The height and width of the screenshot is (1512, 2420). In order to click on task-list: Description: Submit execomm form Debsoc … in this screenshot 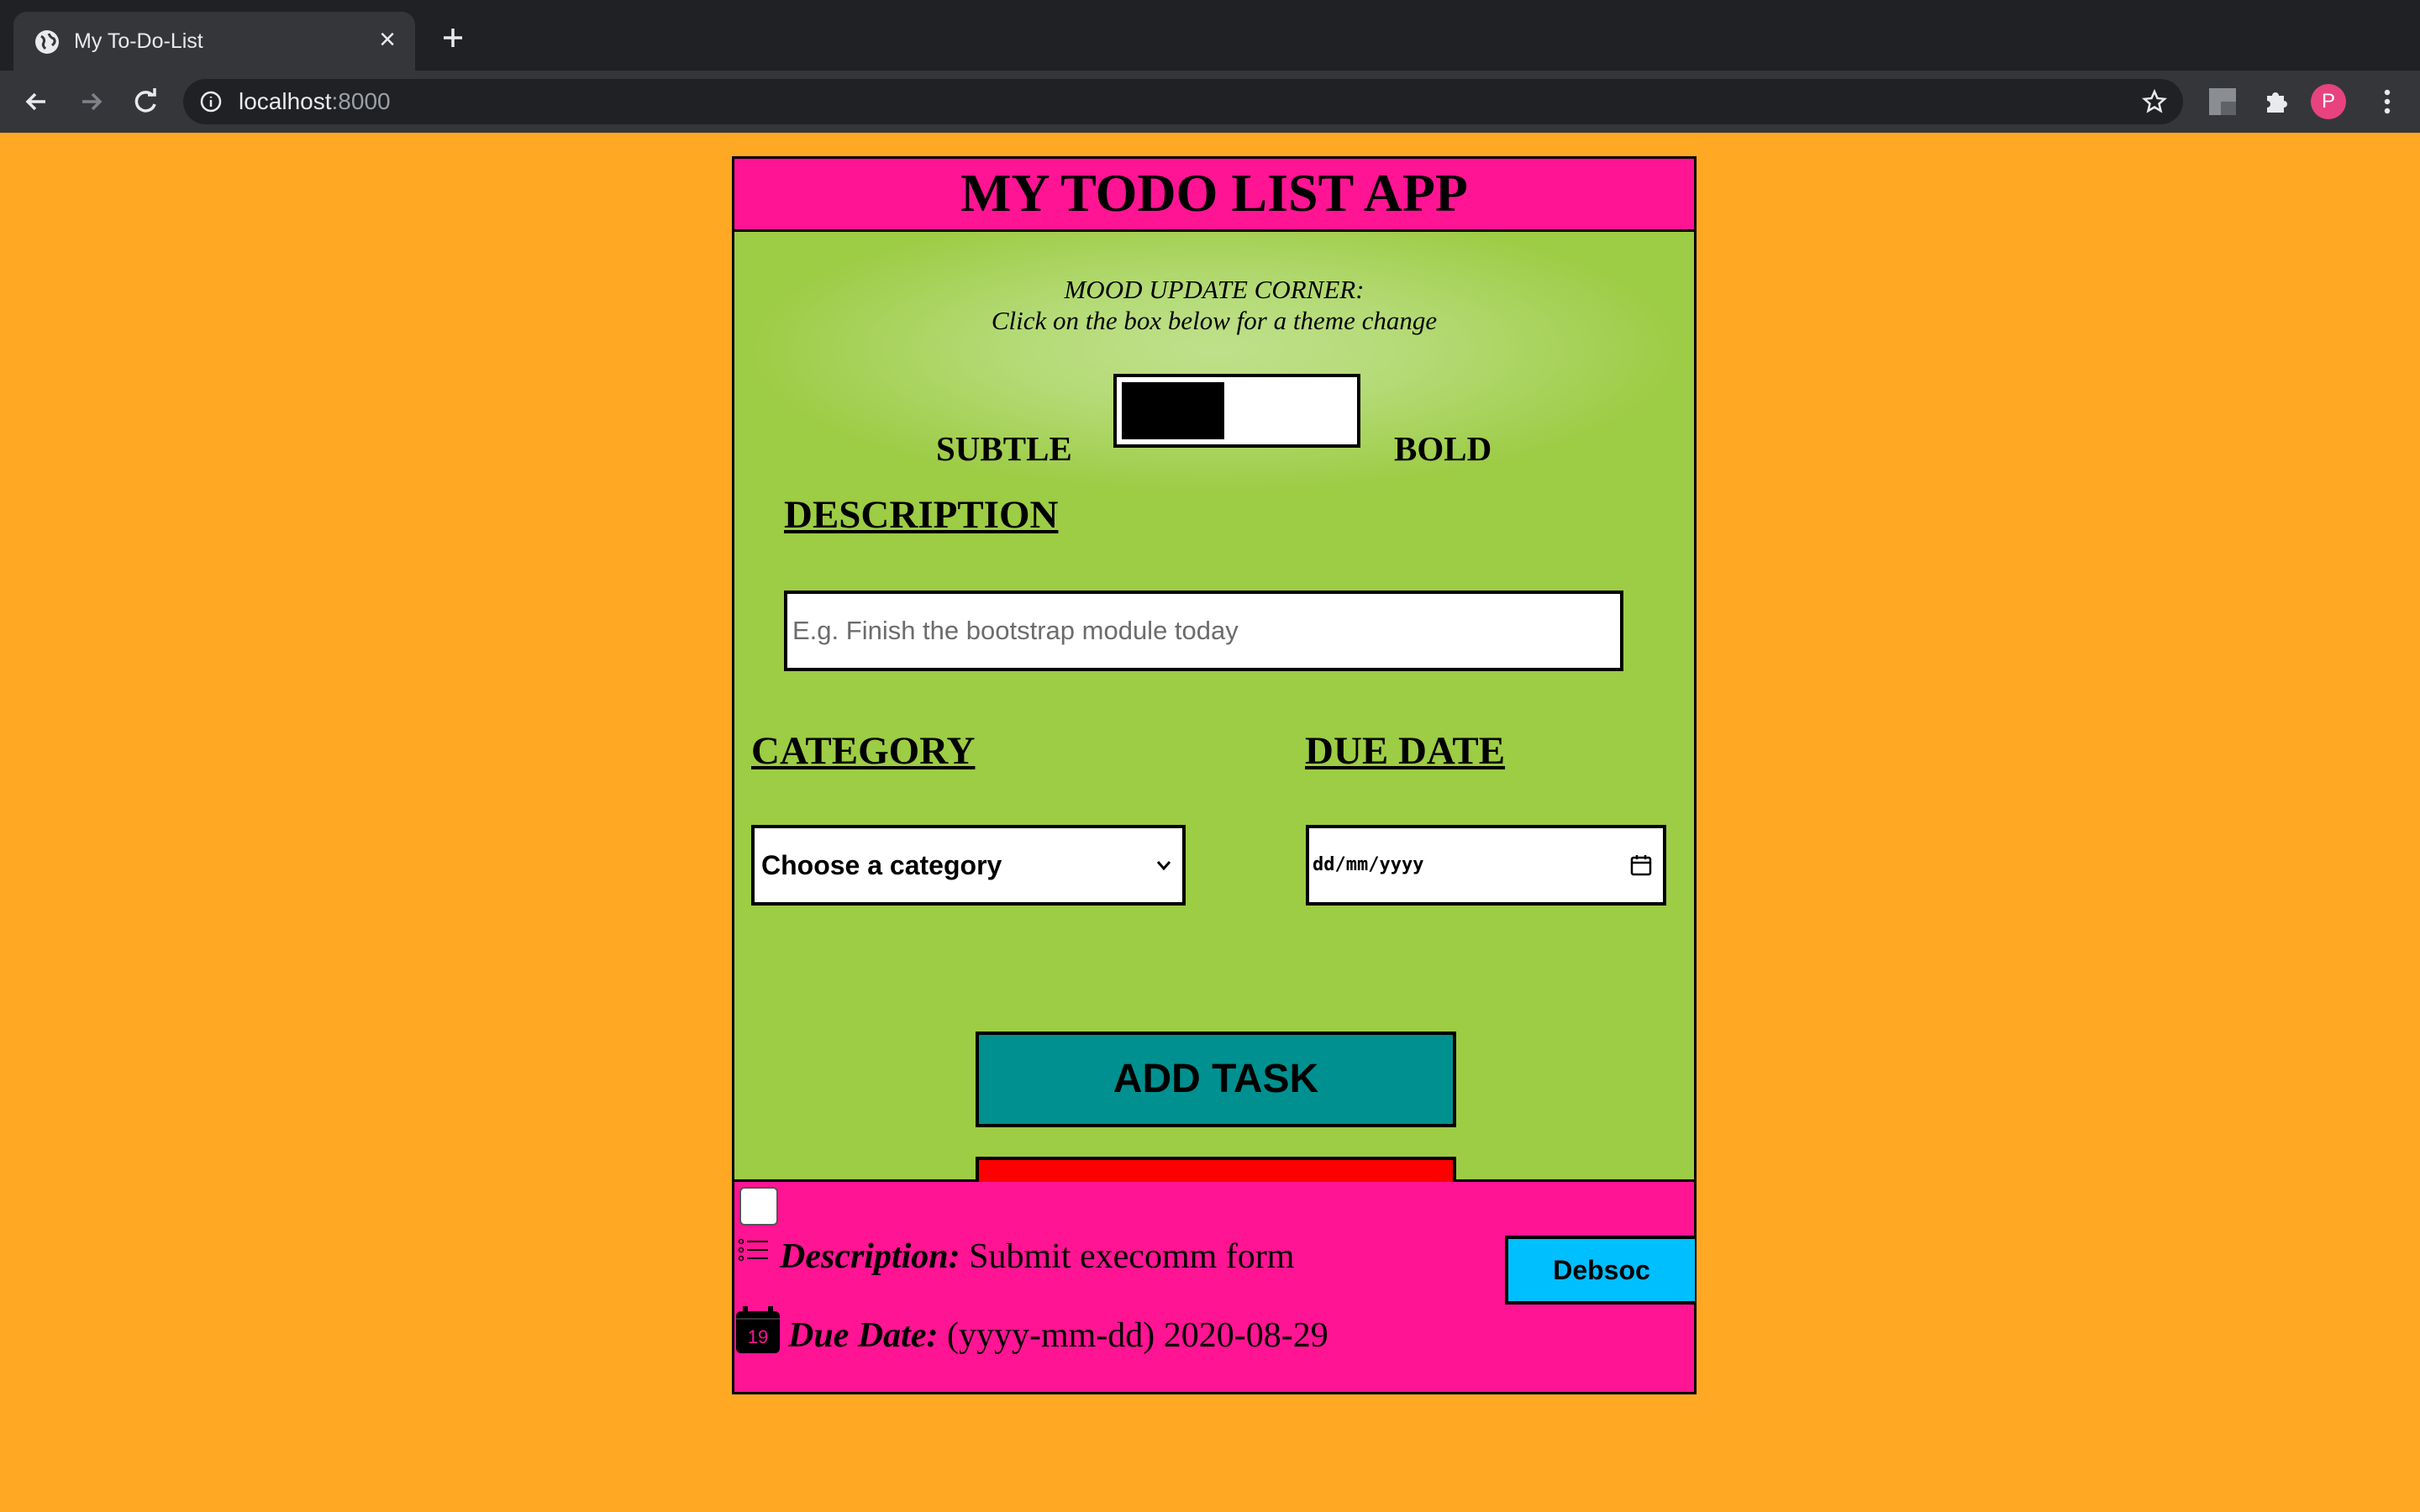, I will do `click(1214, 1287)`.